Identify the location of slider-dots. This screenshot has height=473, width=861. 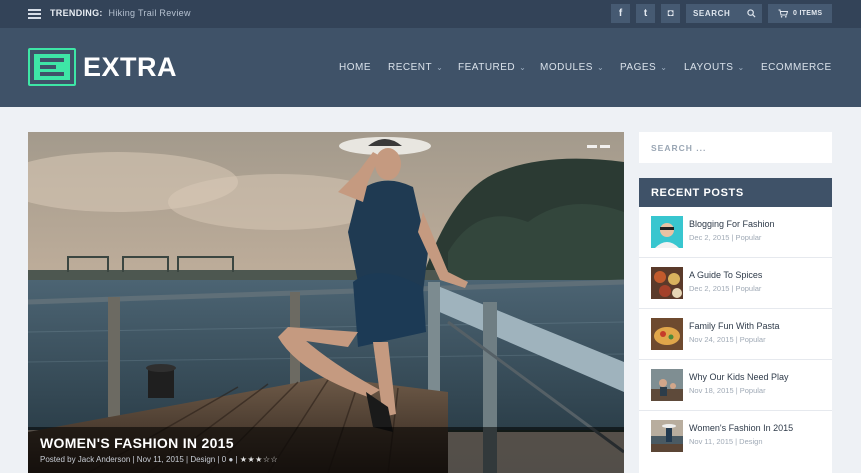
(598, 146).